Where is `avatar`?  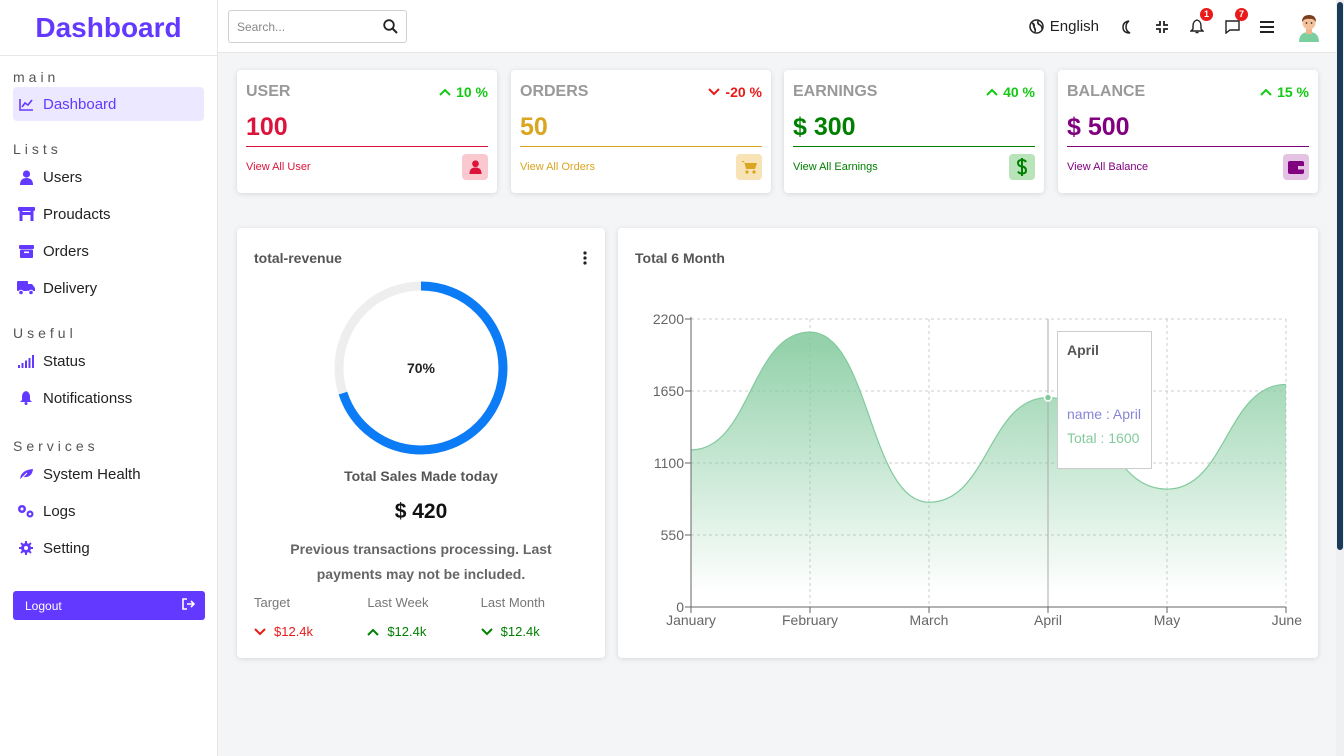 avatar is located at coordinates (1309, 27).